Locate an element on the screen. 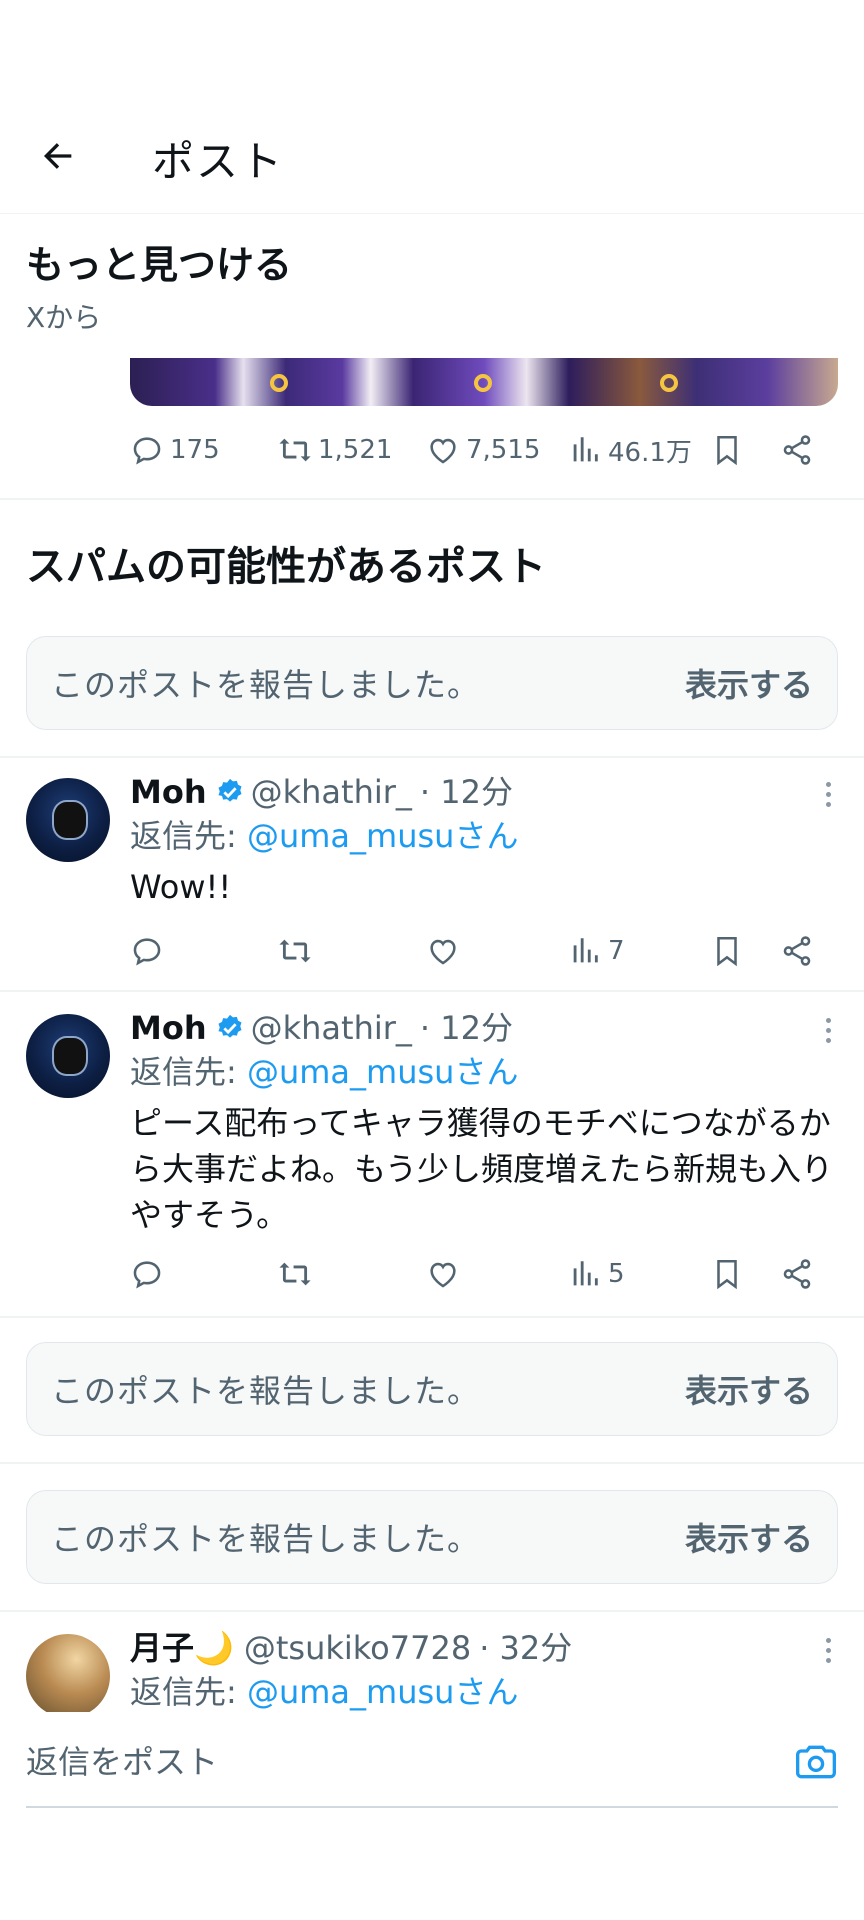  like-count: 7,515 is located at coordinates (503, 450).